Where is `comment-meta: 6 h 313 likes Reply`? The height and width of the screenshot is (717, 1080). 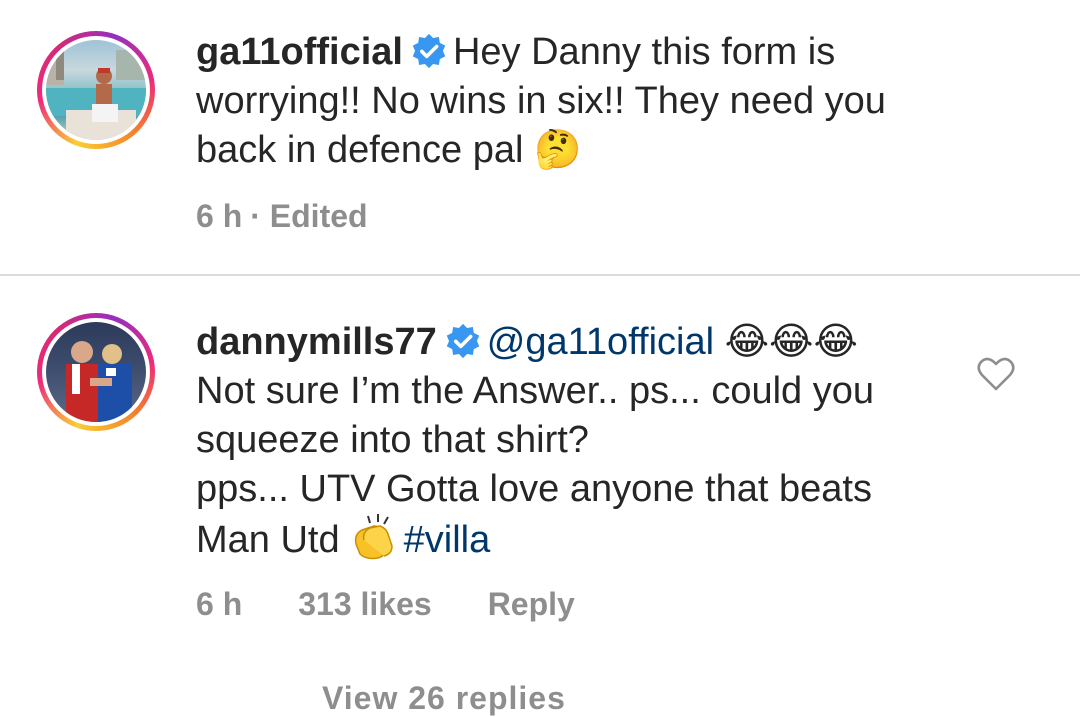 comment-meta: 6 h 313 likes Reply is located at coordinates (413, 604).